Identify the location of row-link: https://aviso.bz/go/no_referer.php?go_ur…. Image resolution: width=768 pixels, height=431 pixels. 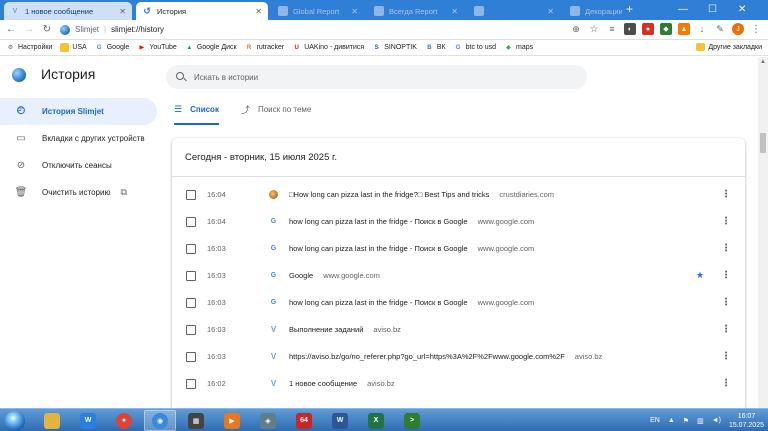
(445, 356).